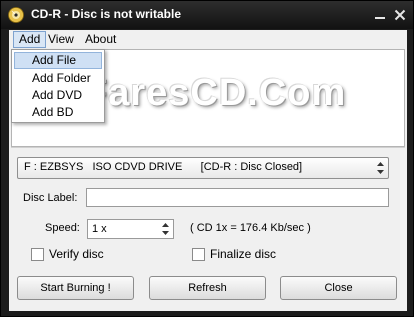  What do you see at coordinates (62, 228) in the screenshot?
I see `speed-label: Speed:` at bounding box center [62, 228].